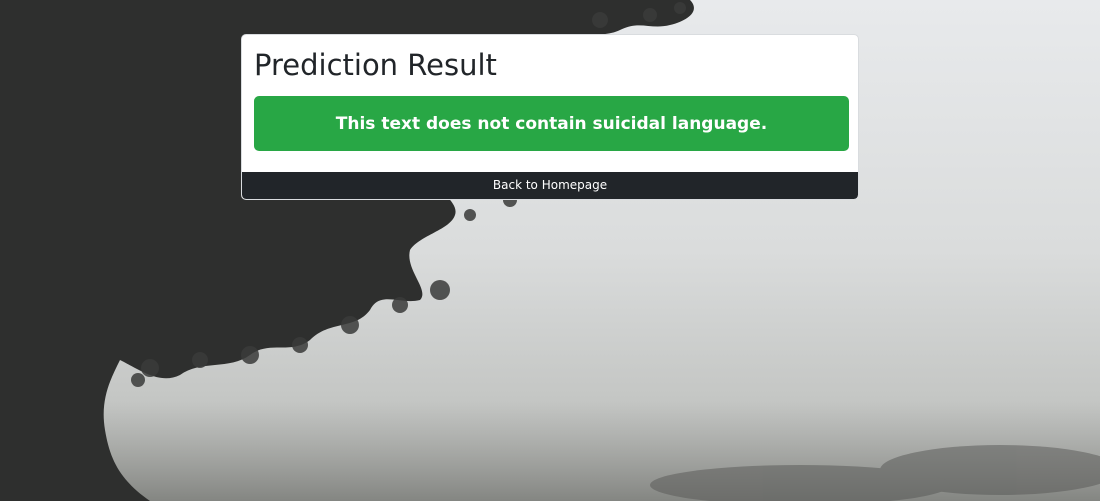 The image size is (1100, 501). What do you see at coordinates (375, 65) in the screenshot?
I see `page-title: Prediction Result` at bounding box center [375, 65].